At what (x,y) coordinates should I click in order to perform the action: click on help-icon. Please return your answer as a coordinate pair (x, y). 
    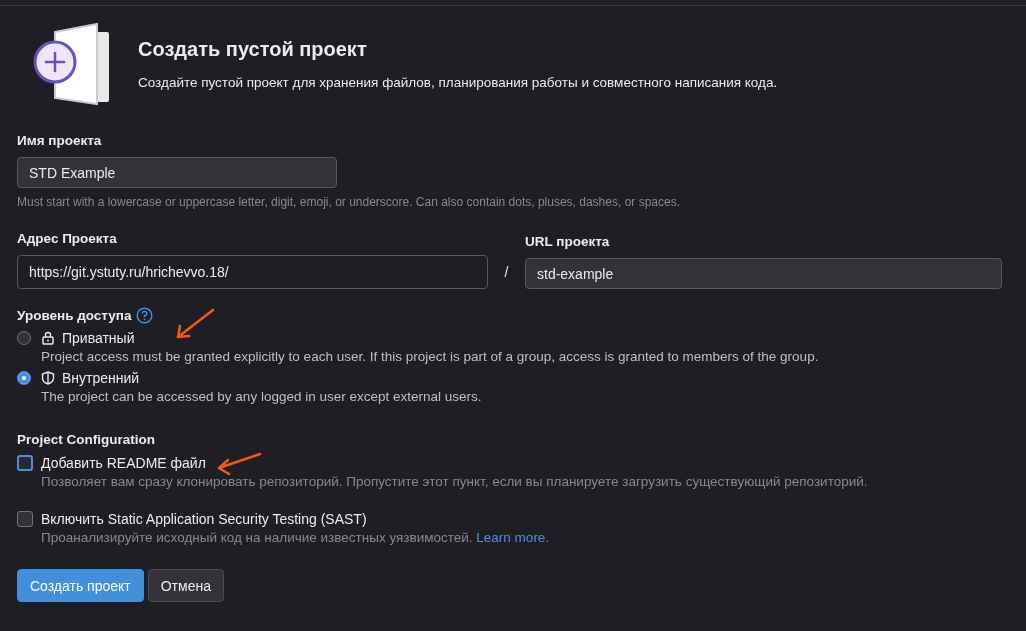
    Looking at the image, I should click on (145, 315).